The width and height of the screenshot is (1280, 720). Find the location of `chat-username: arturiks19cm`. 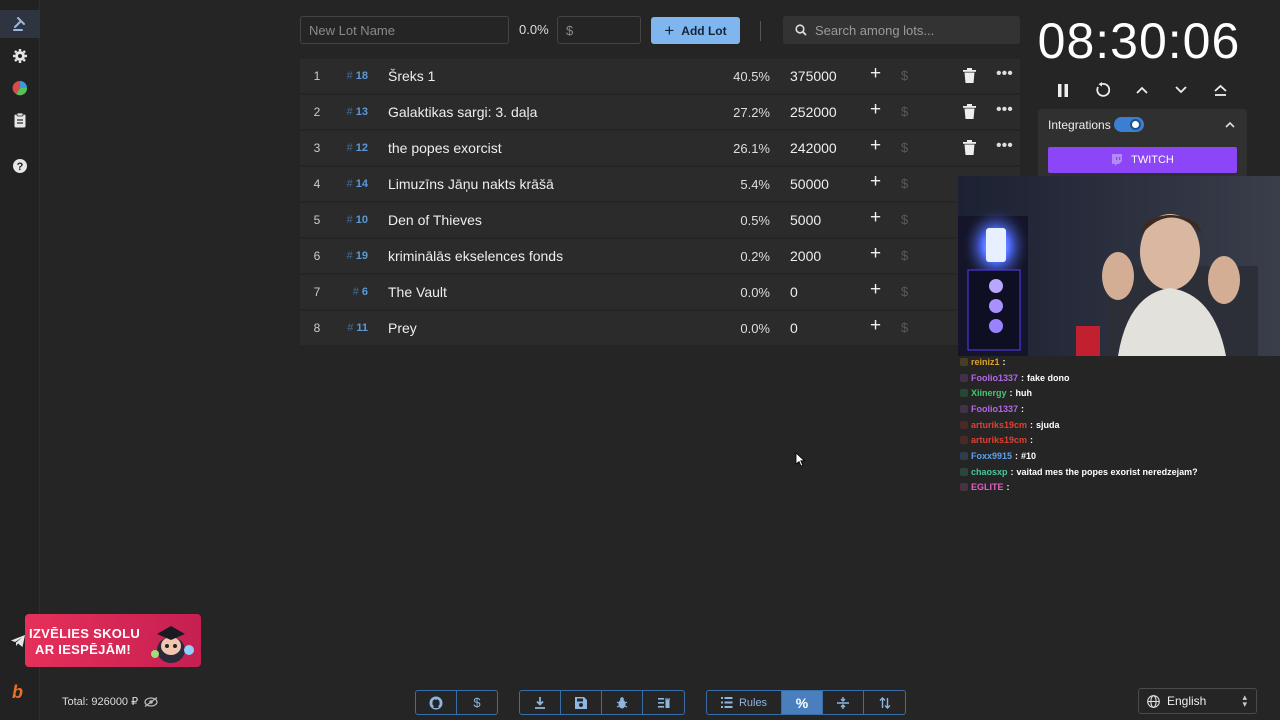

chat-username: arturiks19cm is located at coordinates (999, 424).